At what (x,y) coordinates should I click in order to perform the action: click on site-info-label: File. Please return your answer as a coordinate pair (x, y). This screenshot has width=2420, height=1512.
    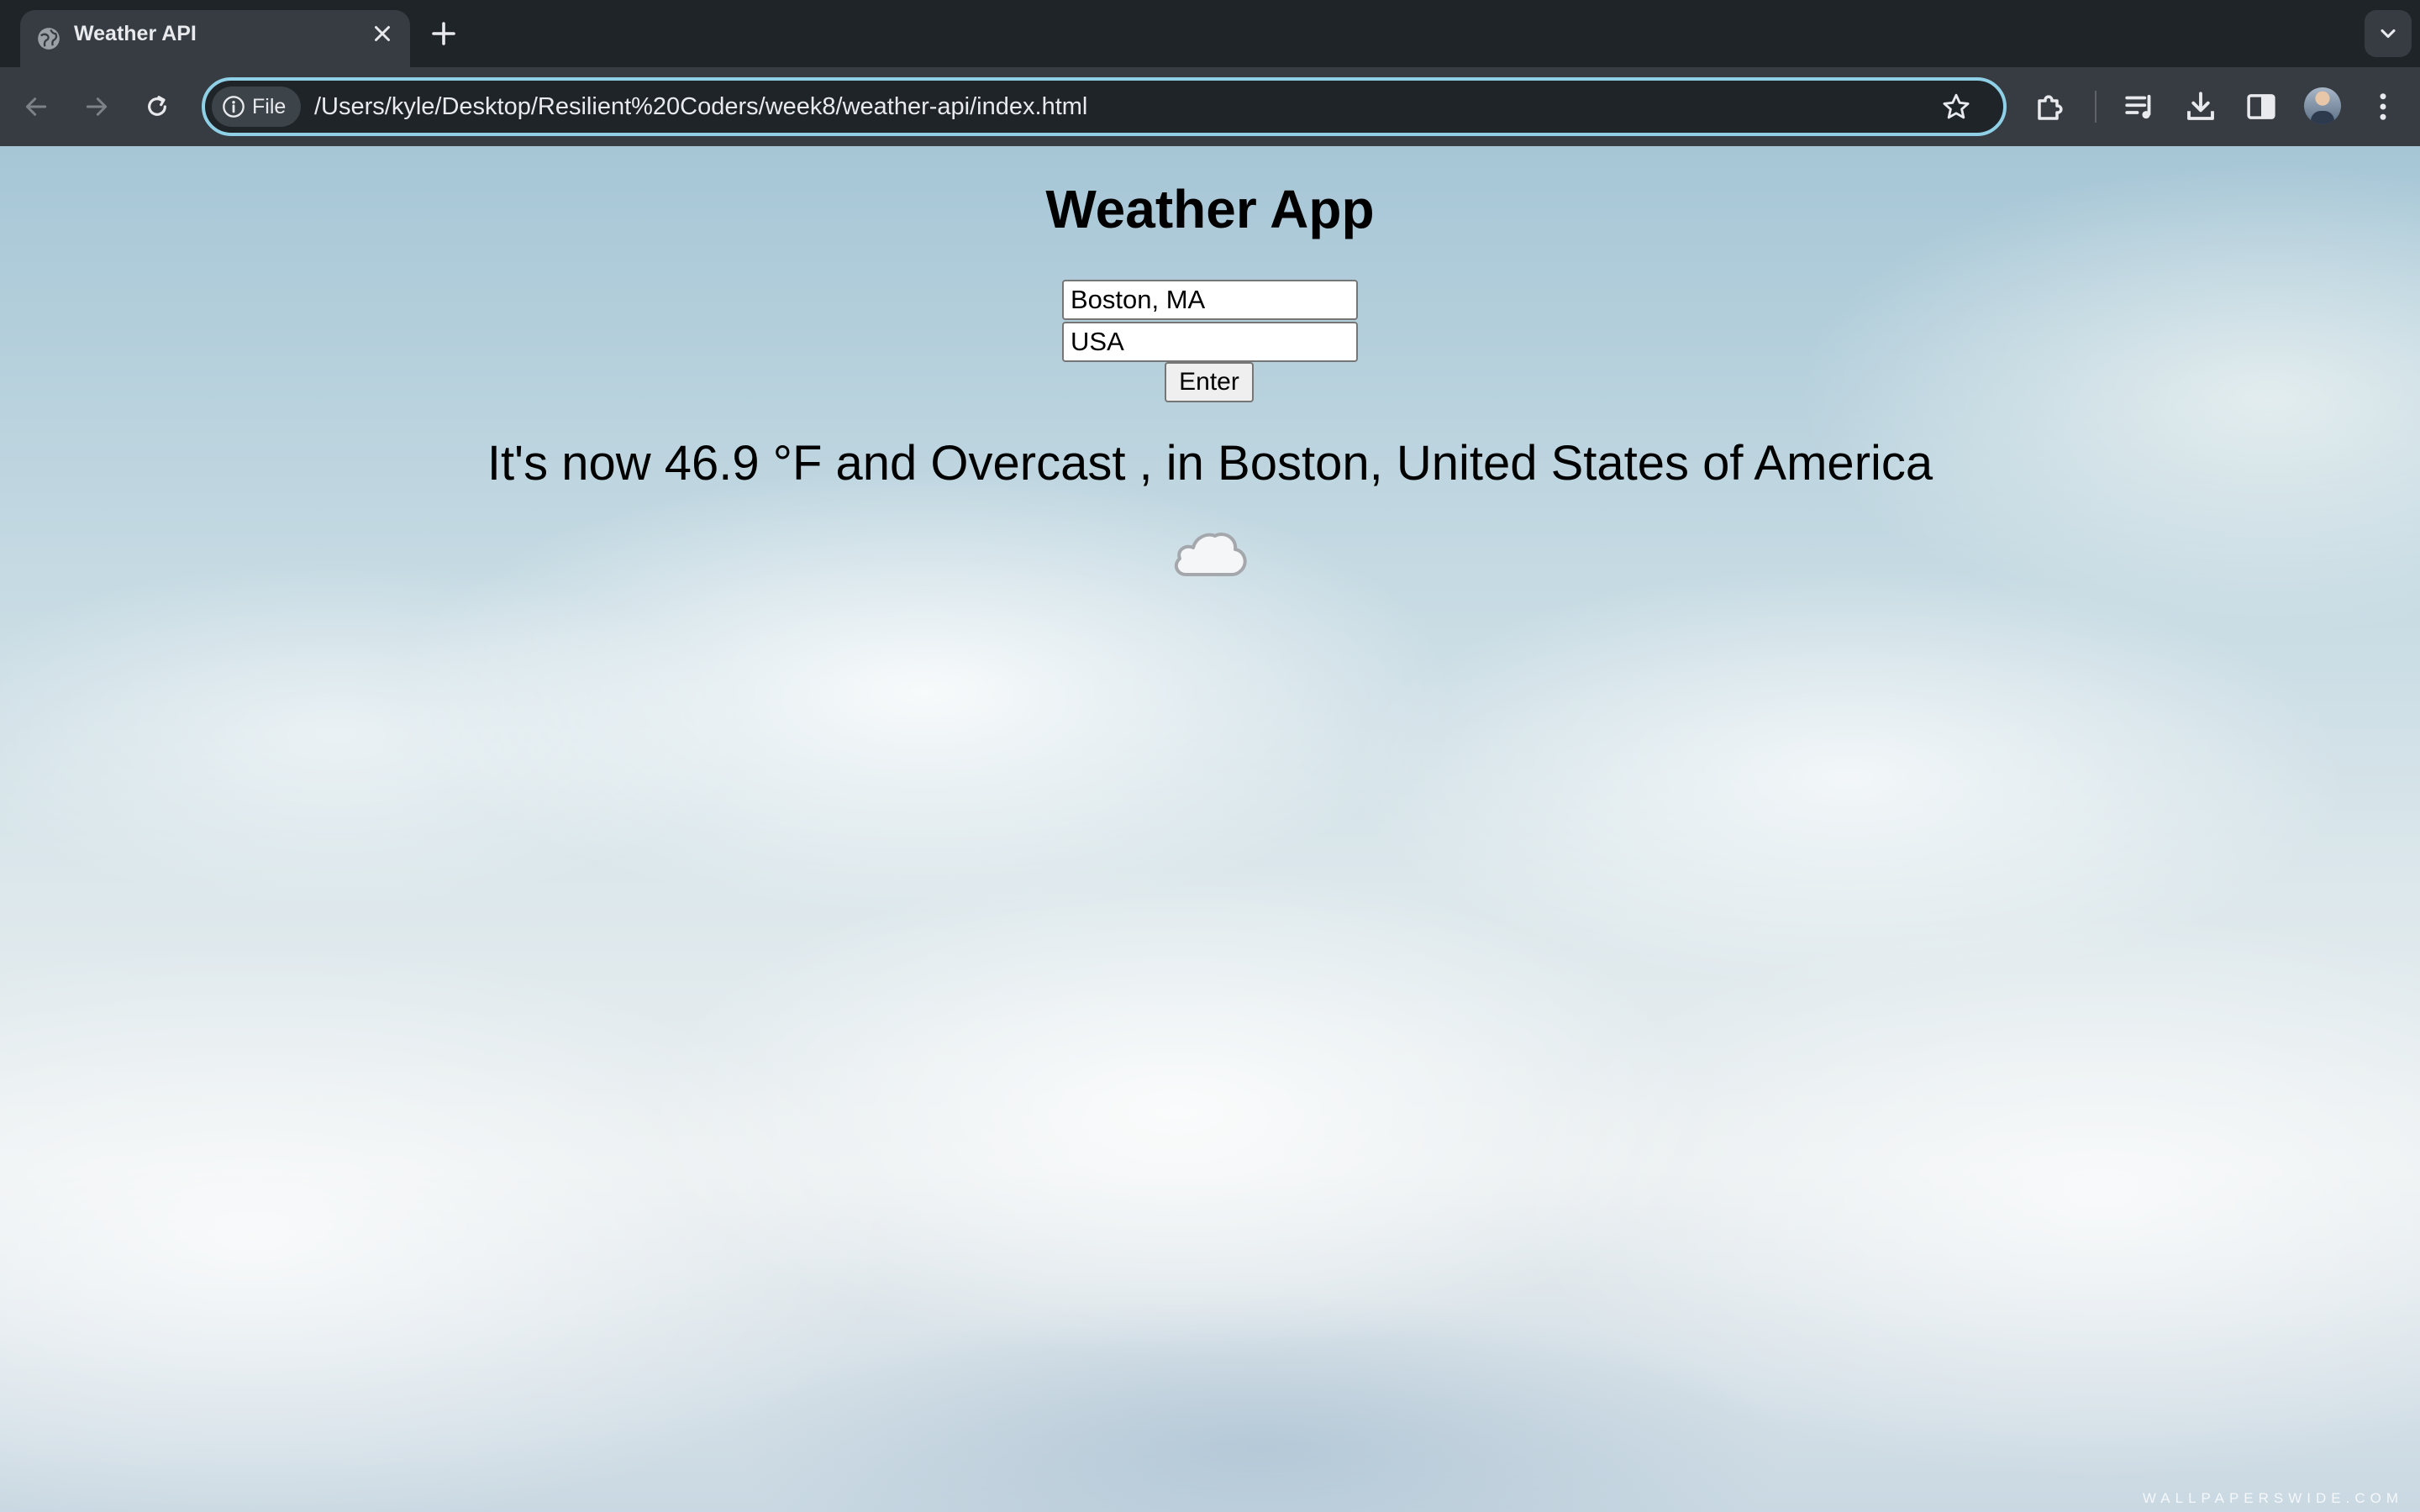
    Looking at the image, I should click on (269, 106).